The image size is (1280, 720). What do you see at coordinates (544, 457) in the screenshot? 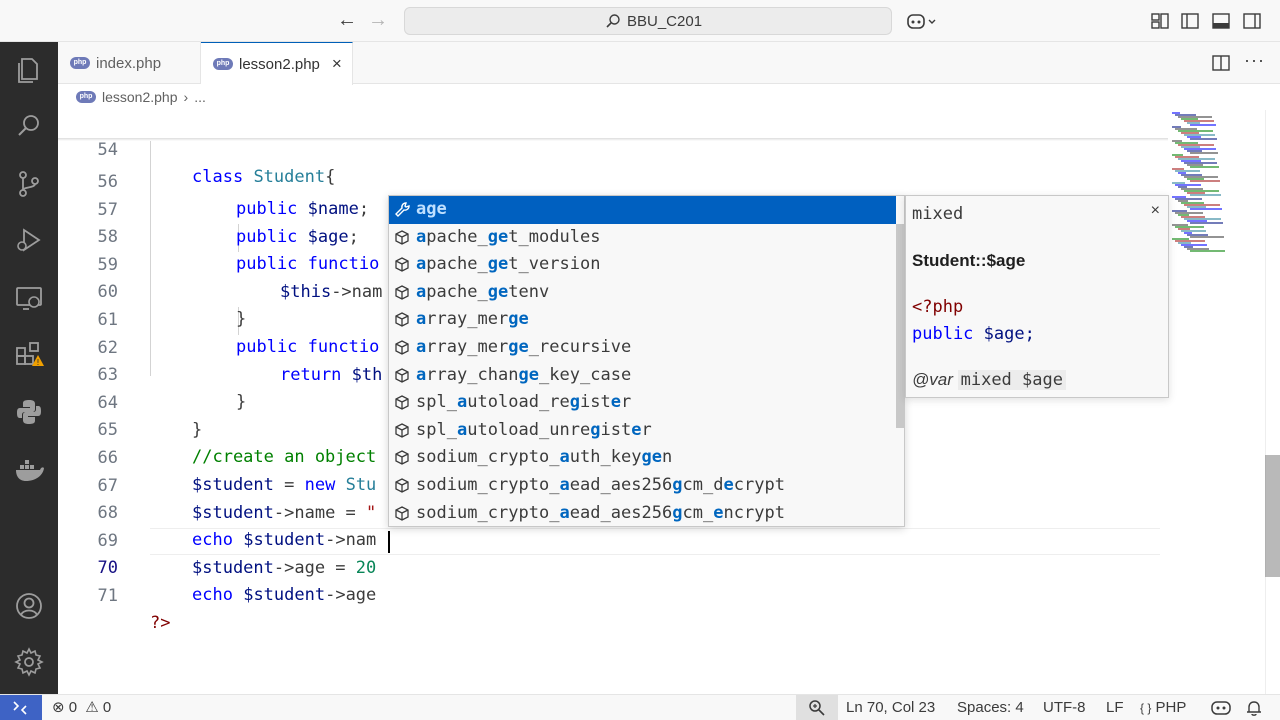
I see `suggest-item-label: sodium_crypto_auth_keygen` at bounding box center [544, 457].